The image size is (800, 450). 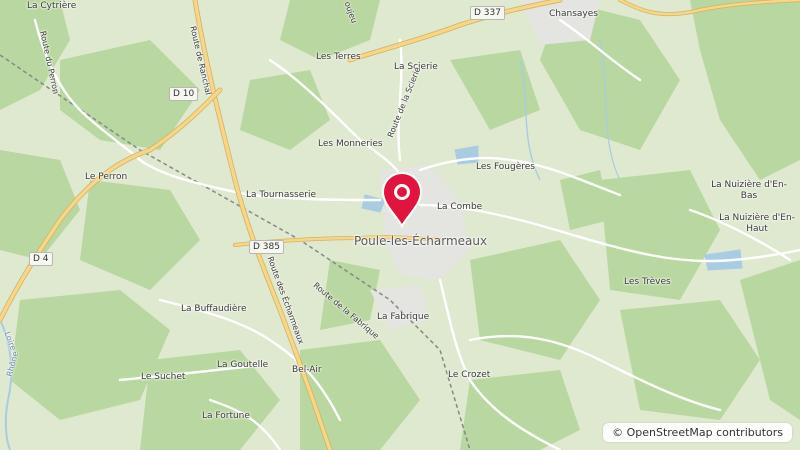 What do you see at coordinates (749, 196) in the screenshot?
I see `place-label-la-nuiziere-en-bas-line2: Bas` at bounding box center [749, 196].